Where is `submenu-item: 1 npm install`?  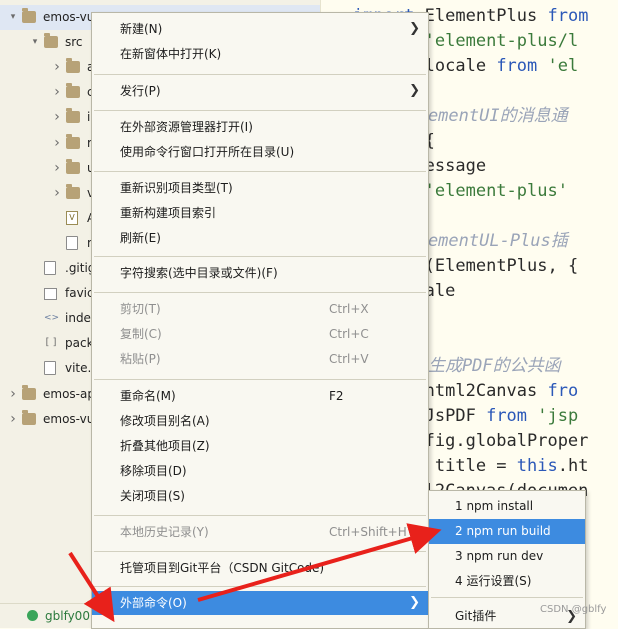
submenu-item: 1 npm install is located at coordinates (507, 506).